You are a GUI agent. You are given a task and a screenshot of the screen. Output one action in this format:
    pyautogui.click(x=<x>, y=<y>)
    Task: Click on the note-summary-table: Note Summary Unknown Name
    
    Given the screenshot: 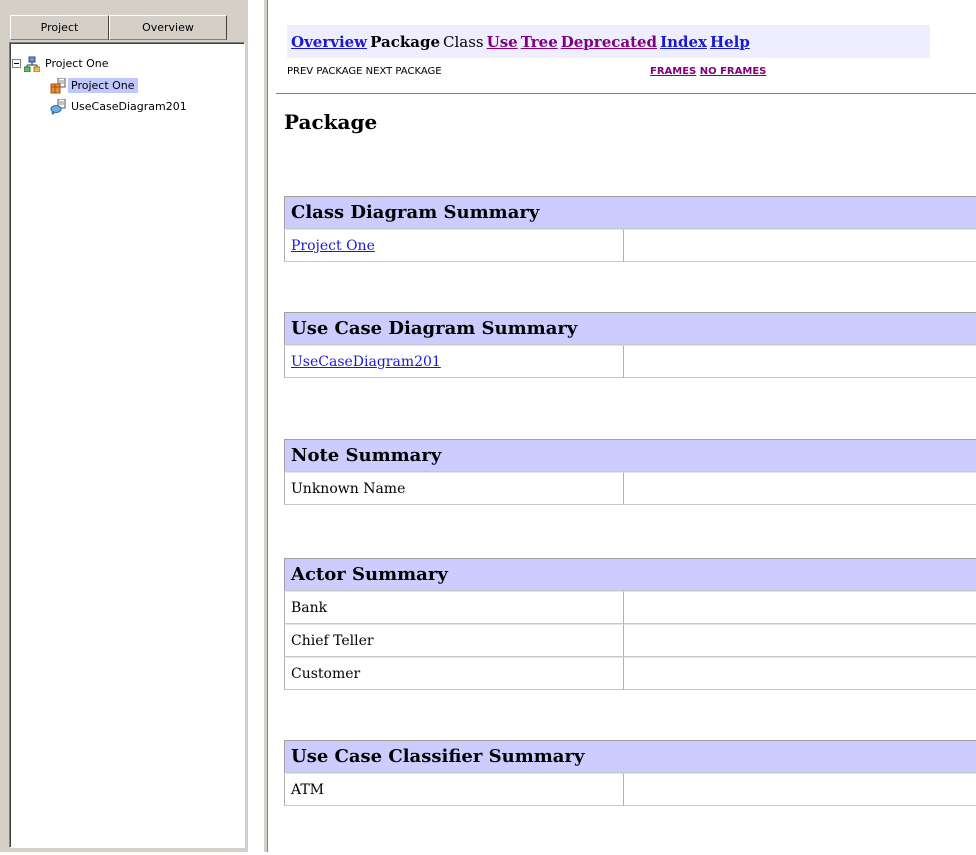 What is the action you would take?
    pyautogui.click(x=630, y=472)
    